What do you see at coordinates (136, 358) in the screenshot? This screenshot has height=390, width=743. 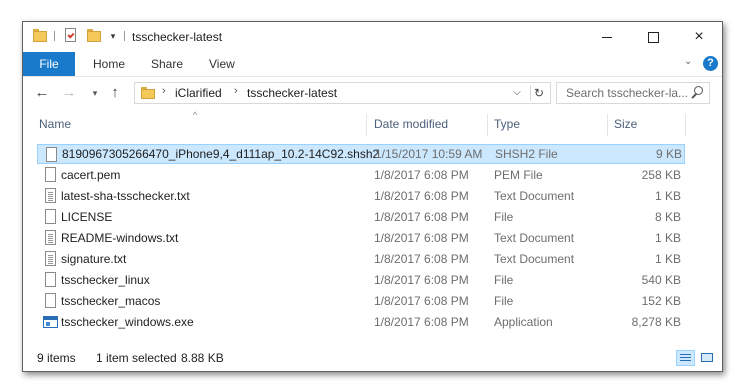 I see `selection-count: 1 item selected` at bounding box center [136, 358].